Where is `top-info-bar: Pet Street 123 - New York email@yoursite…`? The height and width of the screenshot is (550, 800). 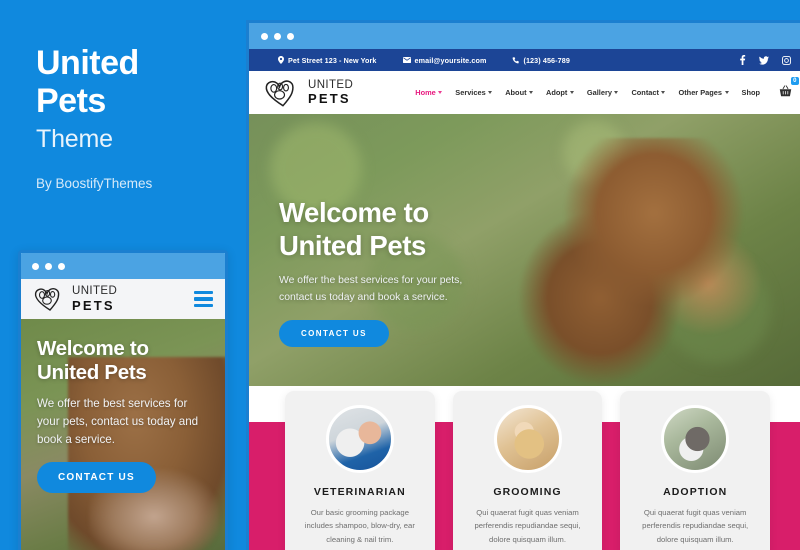
top-info-bar: Pet Street 123 - New York email@yoursite… is located at coordinates (524, 60).